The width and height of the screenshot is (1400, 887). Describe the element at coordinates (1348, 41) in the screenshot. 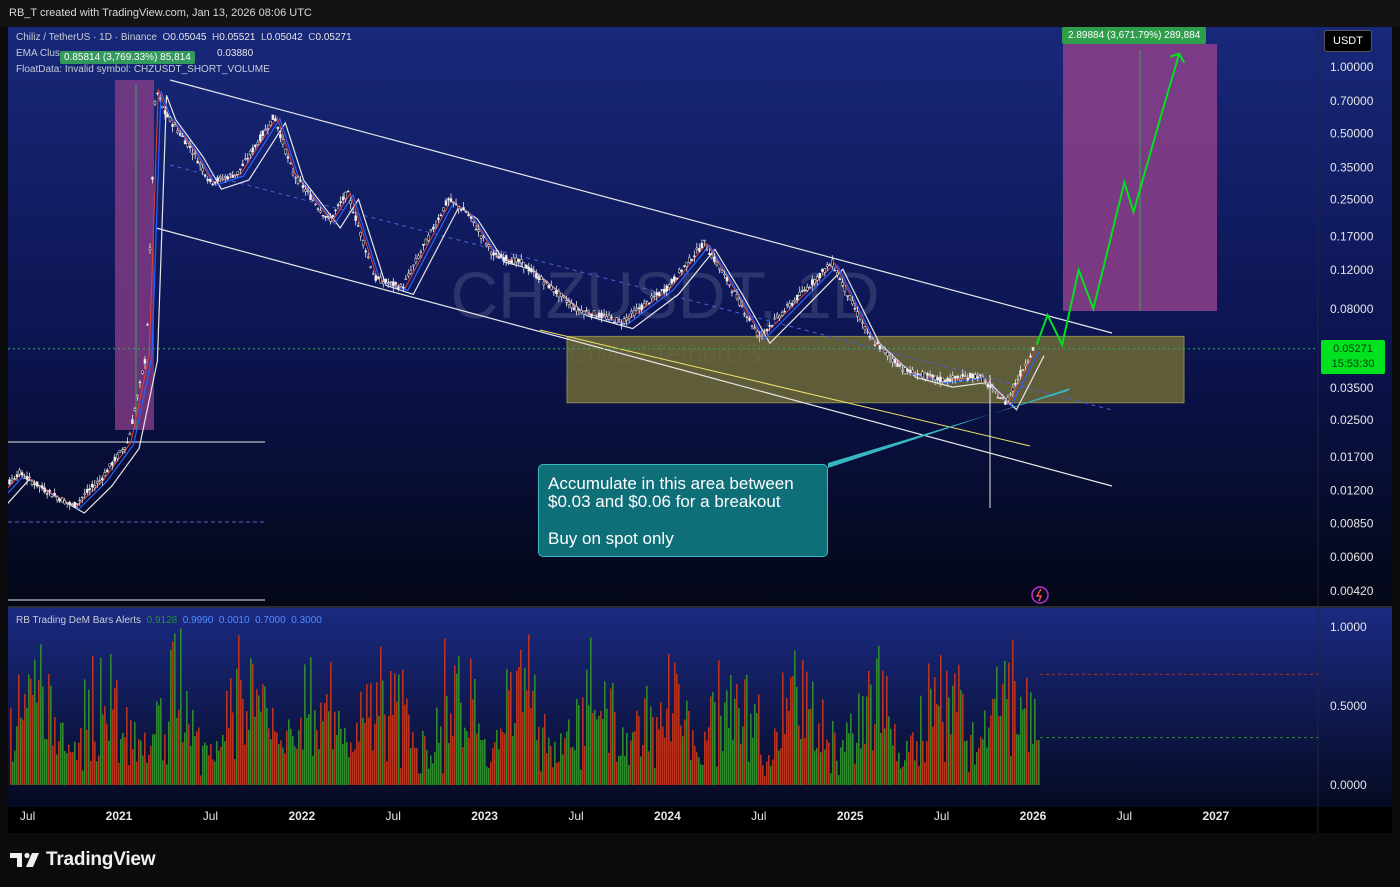

I see `currency-button: USDT` at that location.